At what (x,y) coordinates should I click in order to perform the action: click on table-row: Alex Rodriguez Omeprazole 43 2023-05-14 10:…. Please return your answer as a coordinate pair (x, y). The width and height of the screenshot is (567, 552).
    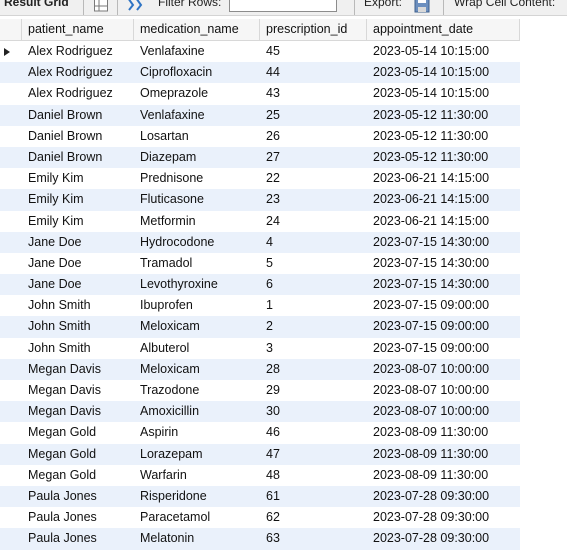
    Looking at the image, I should click on (260, 93).